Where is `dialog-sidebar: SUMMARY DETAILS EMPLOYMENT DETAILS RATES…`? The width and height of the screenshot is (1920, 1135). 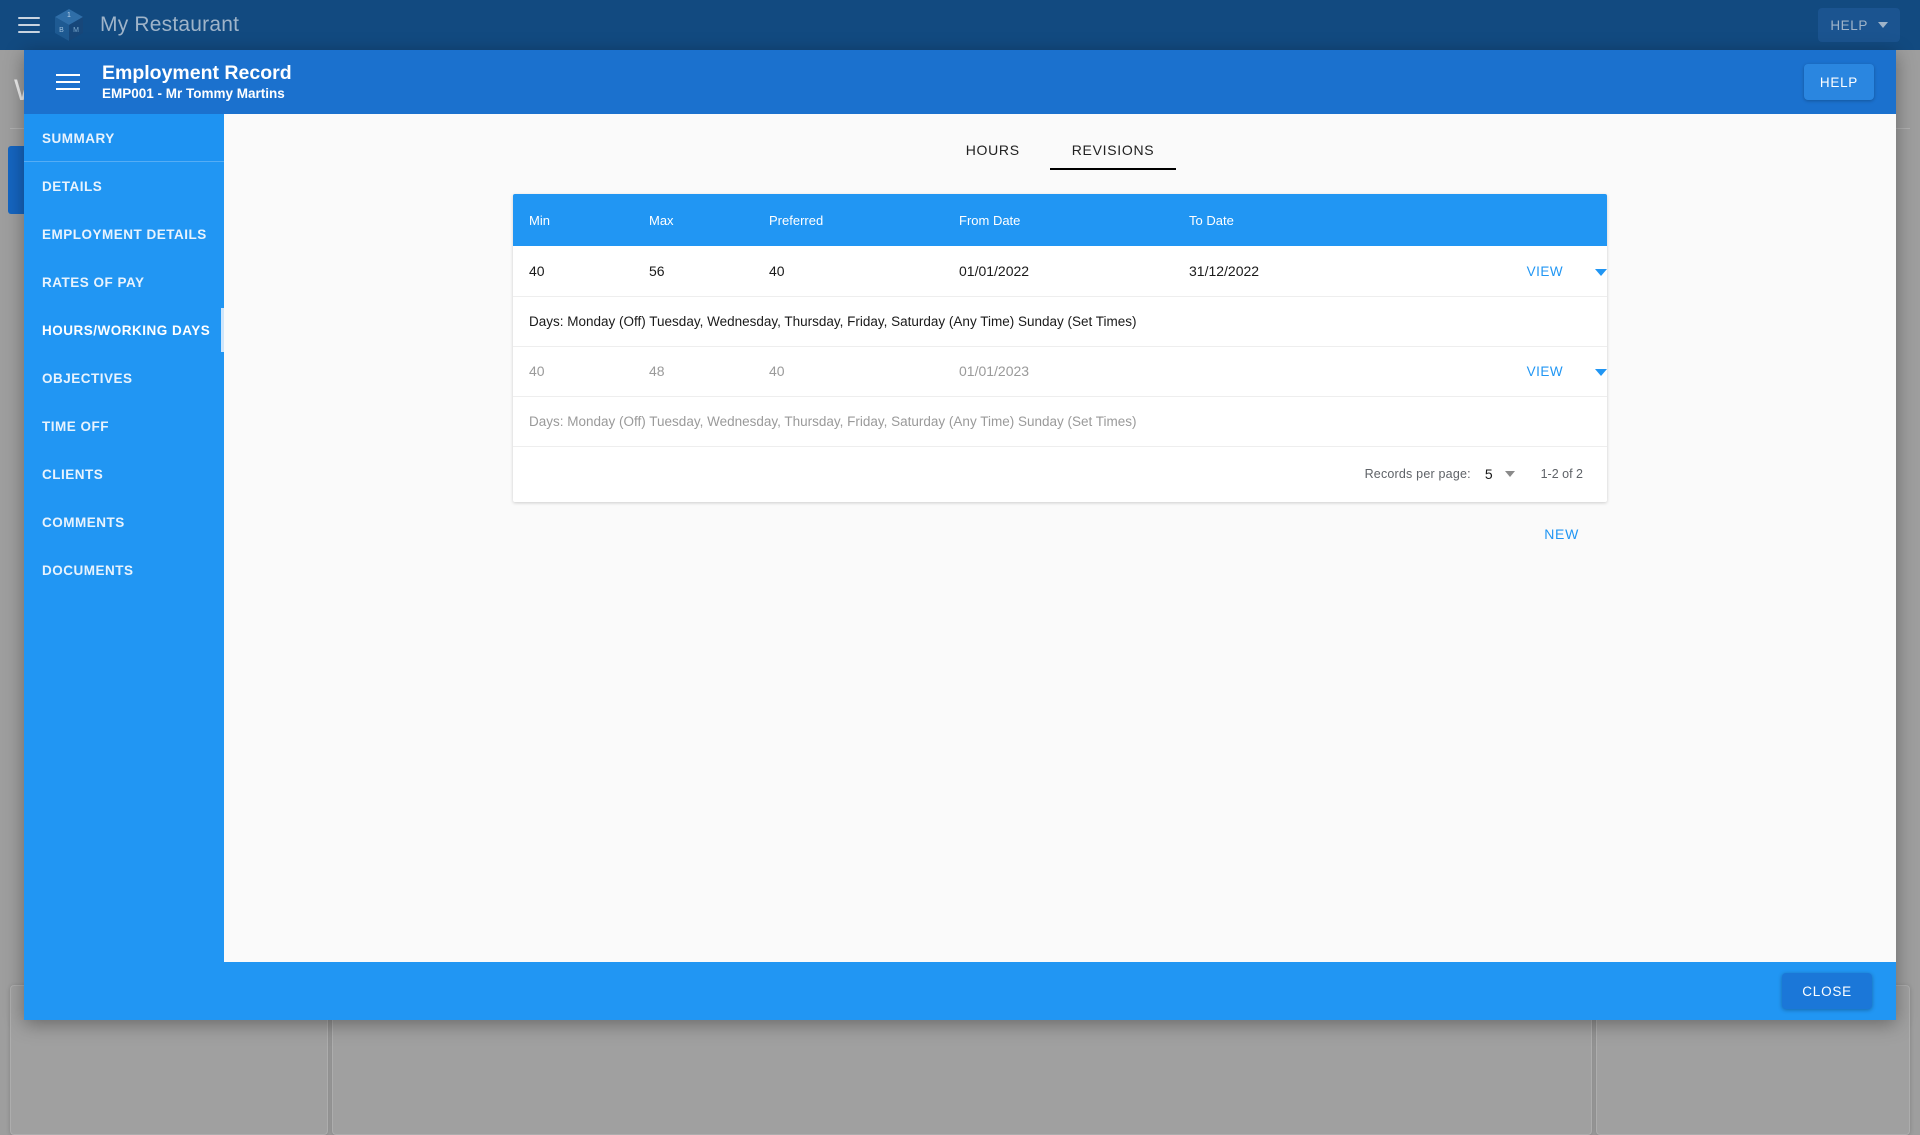
dialog-sidebar: SUMMARY DETAILS EMPLOYMENT DETAILS RATES… is located at coordinates (124, 538).